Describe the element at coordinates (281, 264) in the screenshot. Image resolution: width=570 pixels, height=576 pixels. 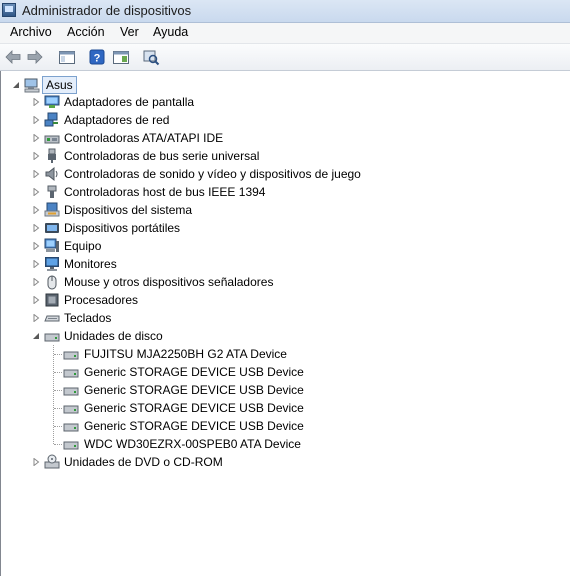
I see `tree-item-monitores: Monitores` at that location.